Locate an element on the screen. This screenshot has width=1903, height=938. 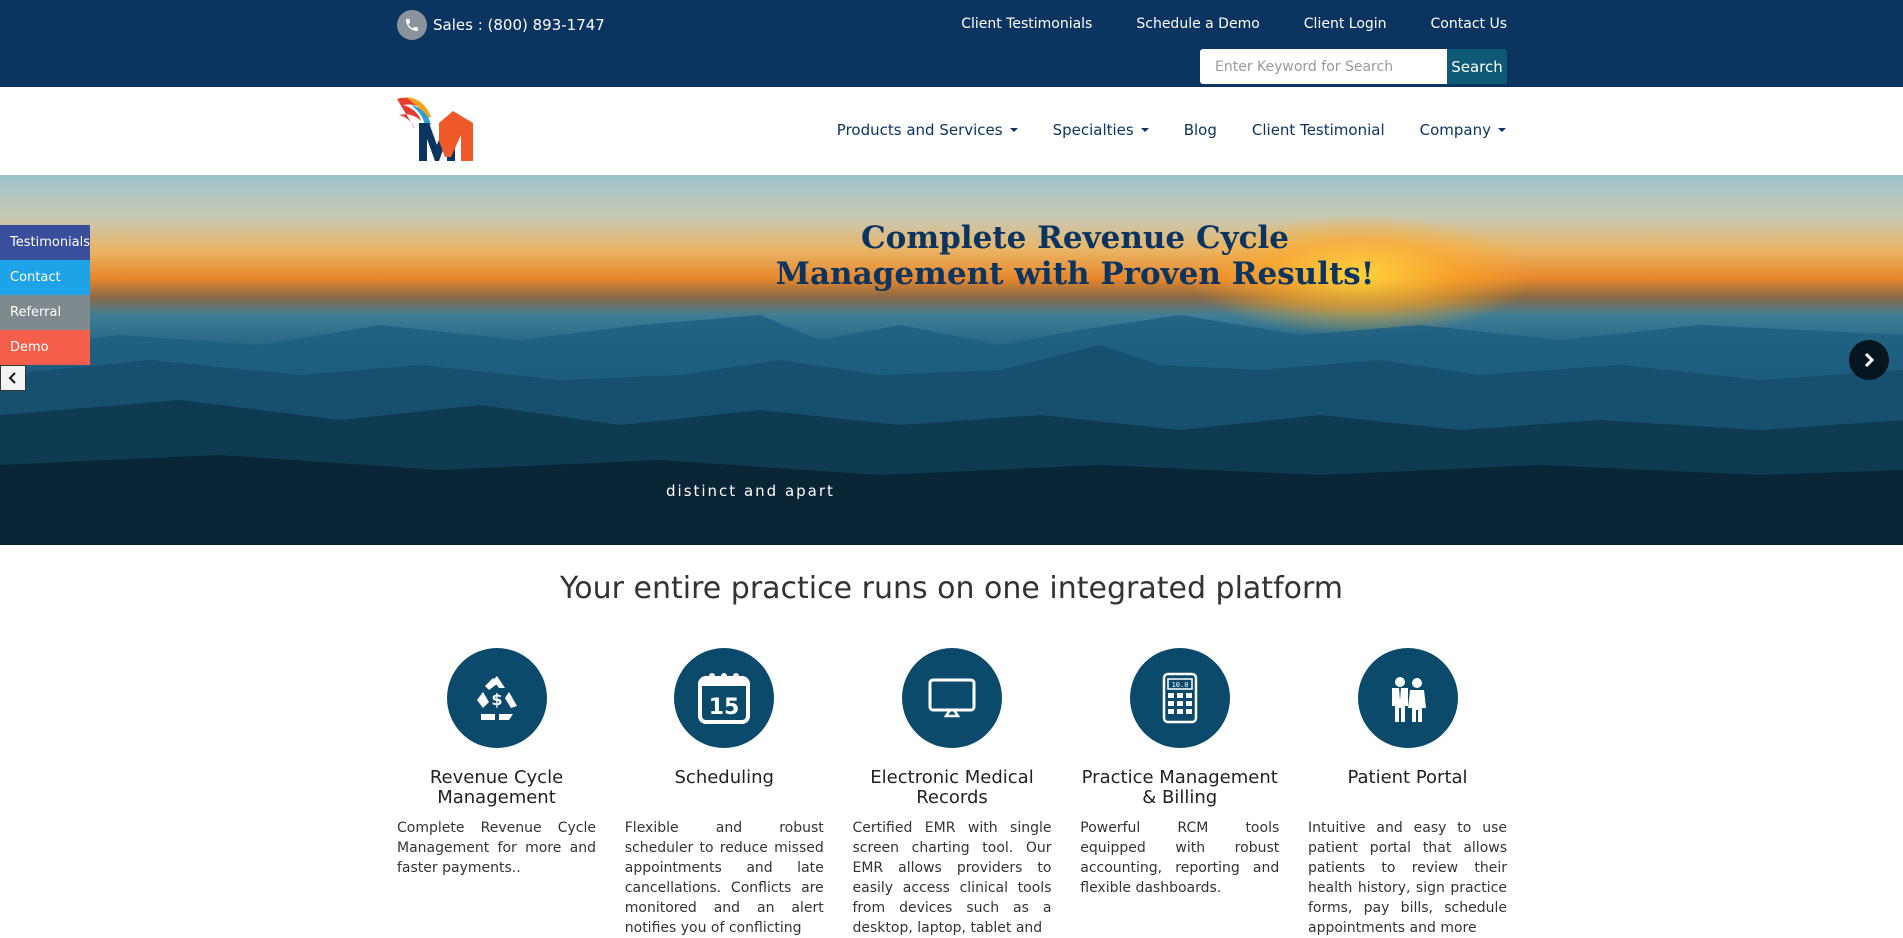
nav-products-label: Products and Services is located at coordinates (919, 130).